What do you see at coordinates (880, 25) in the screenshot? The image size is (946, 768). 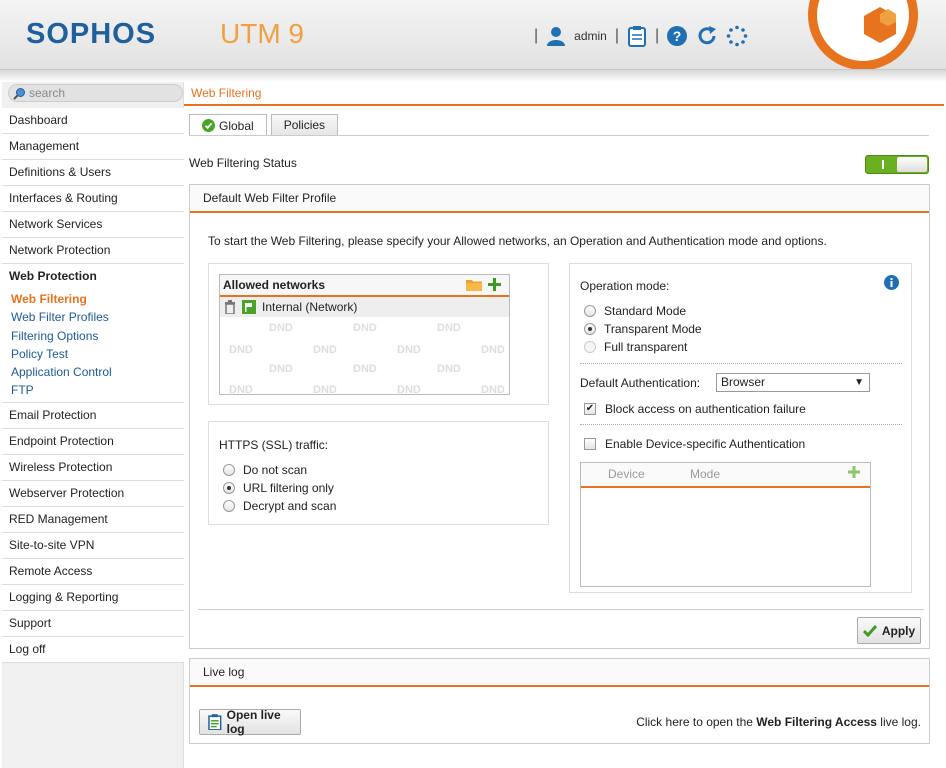 I see `brand-hex-graphic` at bounding box center [880, 25].